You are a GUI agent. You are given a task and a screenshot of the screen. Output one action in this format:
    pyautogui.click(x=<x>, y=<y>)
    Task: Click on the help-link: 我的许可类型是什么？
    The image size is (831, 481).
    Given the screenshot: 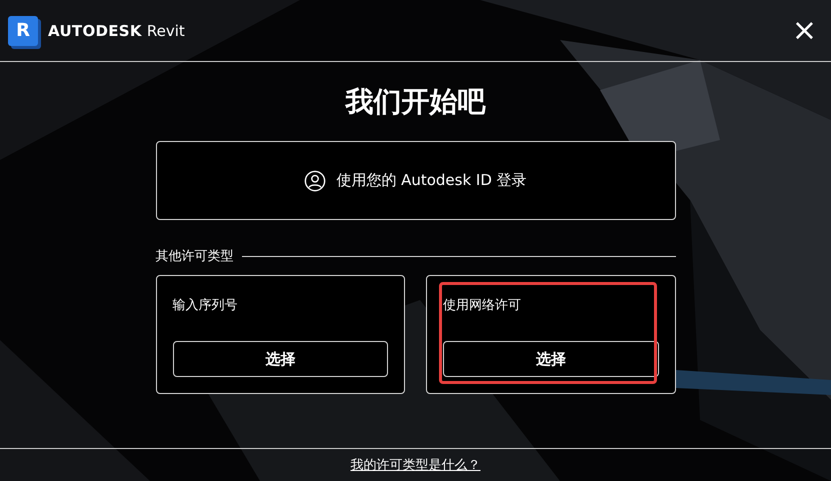 What is the action you would take?
    pyautogui.click(x=415, y=465)
    